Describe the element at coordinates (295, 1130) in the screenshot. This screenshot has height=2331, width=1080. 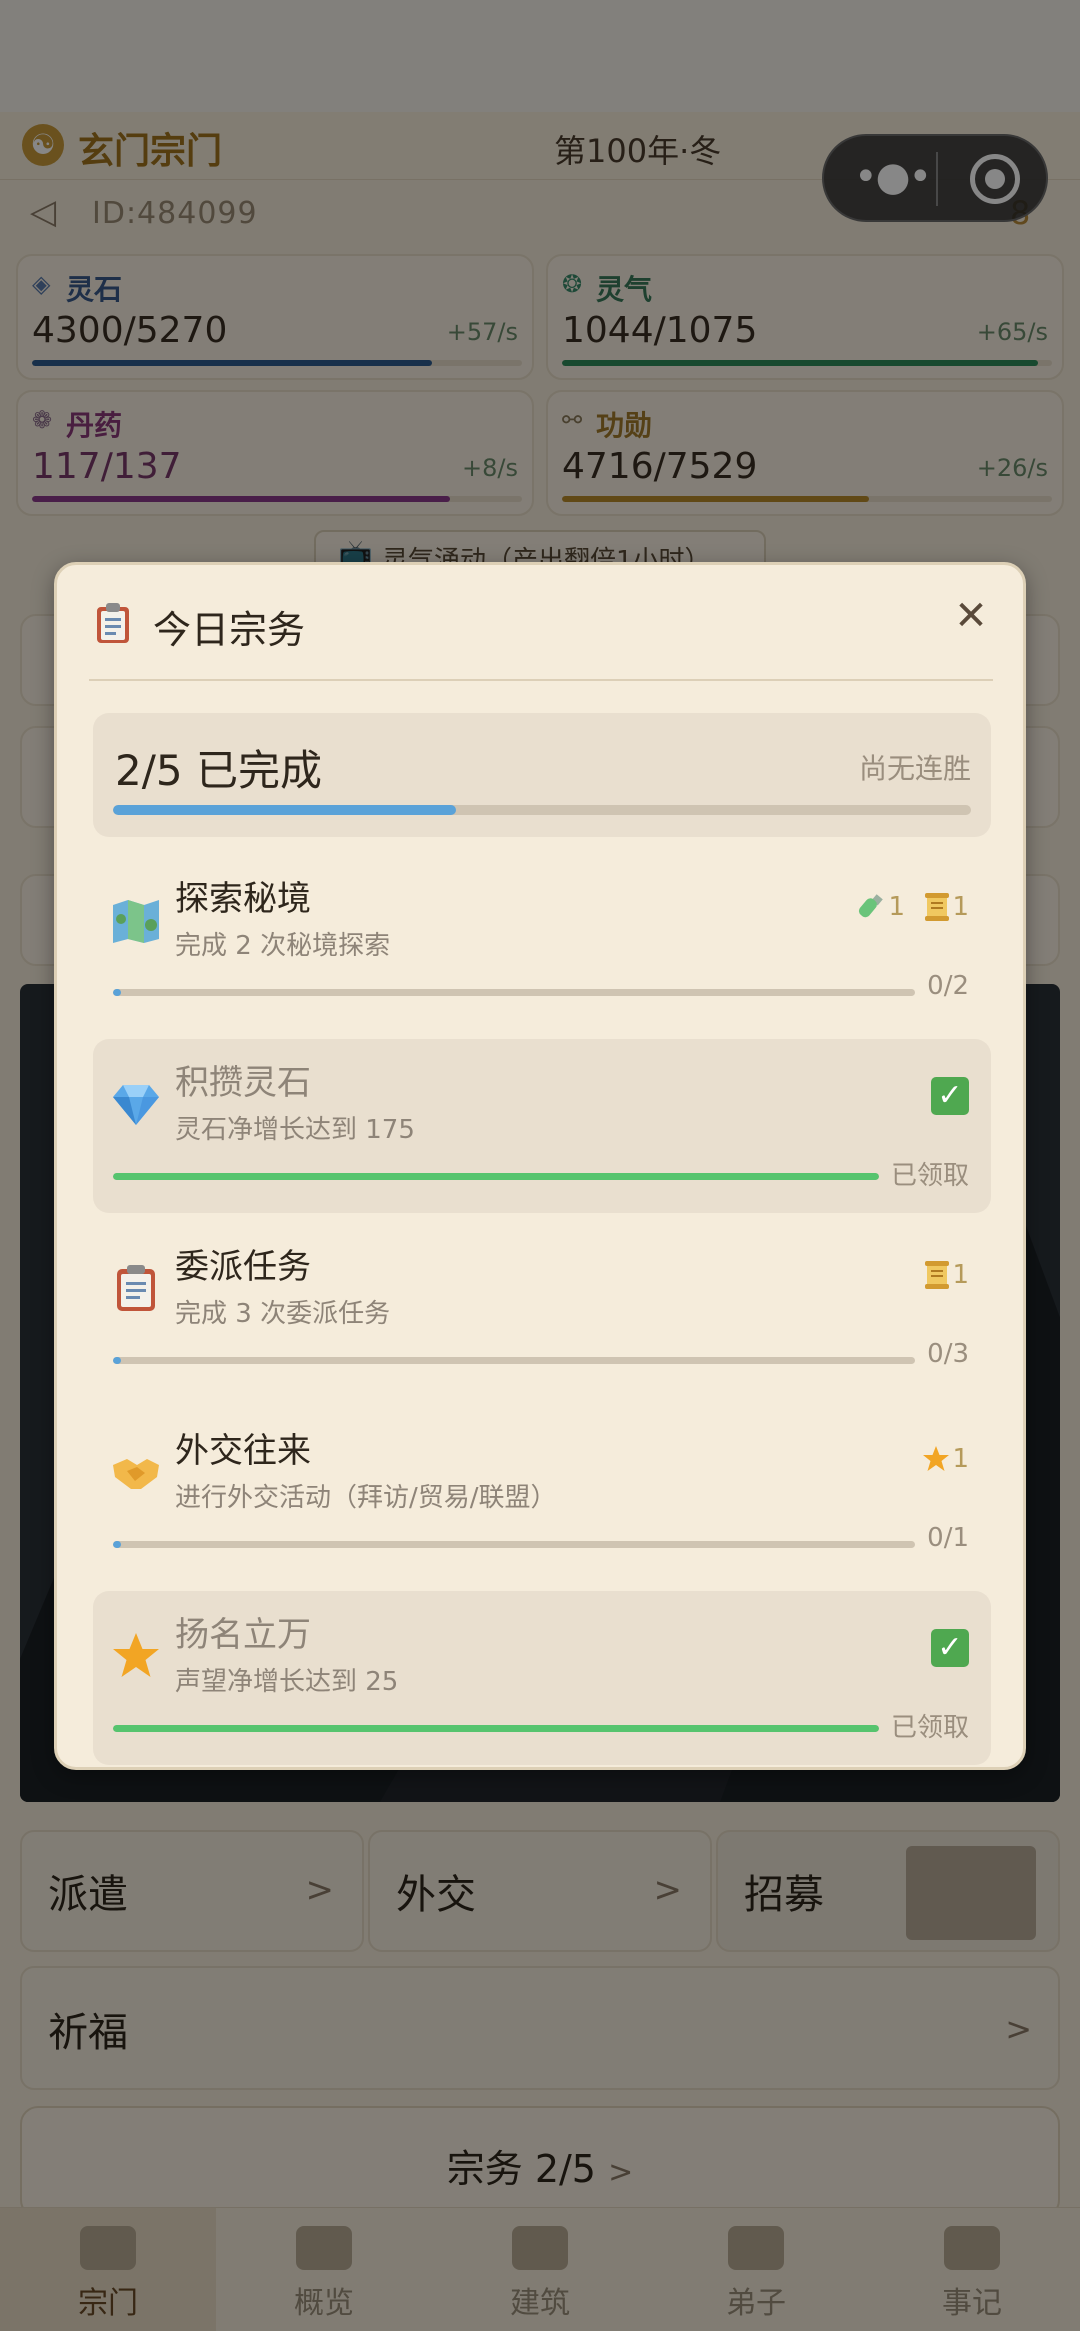
I see `task-description: 灵石净增长达到 175` at that location.